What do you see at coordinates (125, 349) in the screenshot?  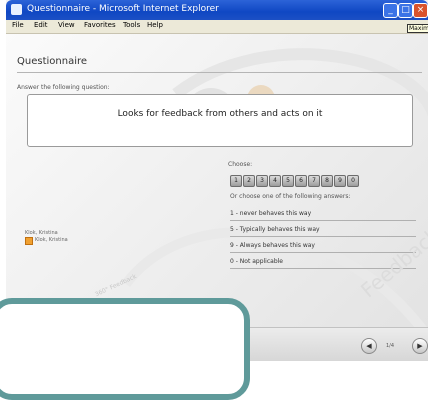 I see `overlay-card` at bounding box center [125, 349].